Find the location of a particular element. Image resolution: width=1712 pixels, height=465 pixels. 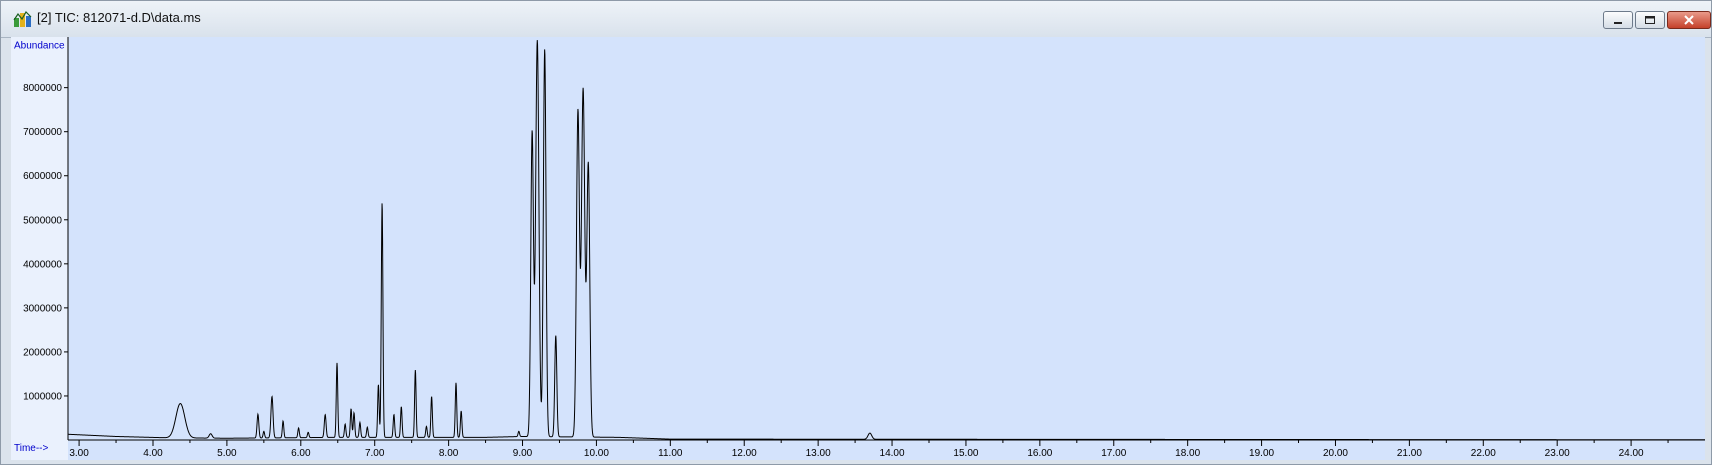

x-tick-label: 8.00 is located at coordinates (449, 453).